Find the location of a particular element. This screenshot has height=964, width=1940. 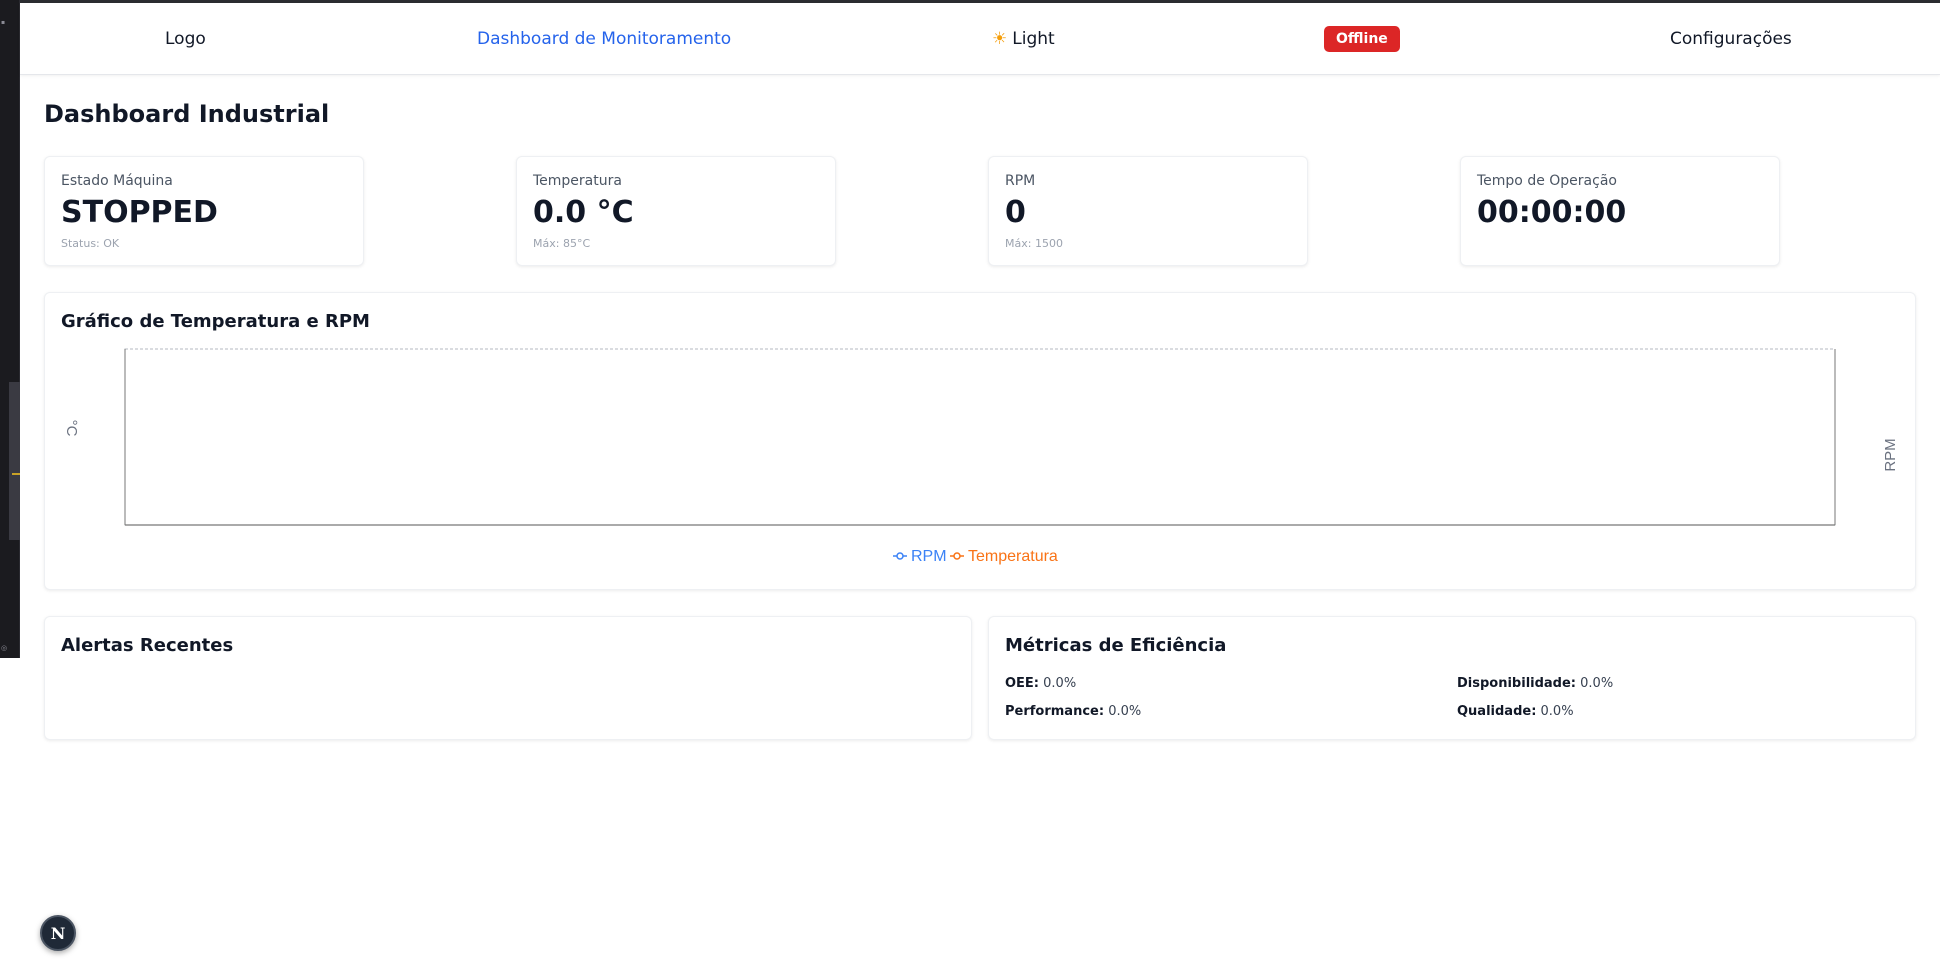

stat-value: 0.0 °C is located at coordinates (583, 212).